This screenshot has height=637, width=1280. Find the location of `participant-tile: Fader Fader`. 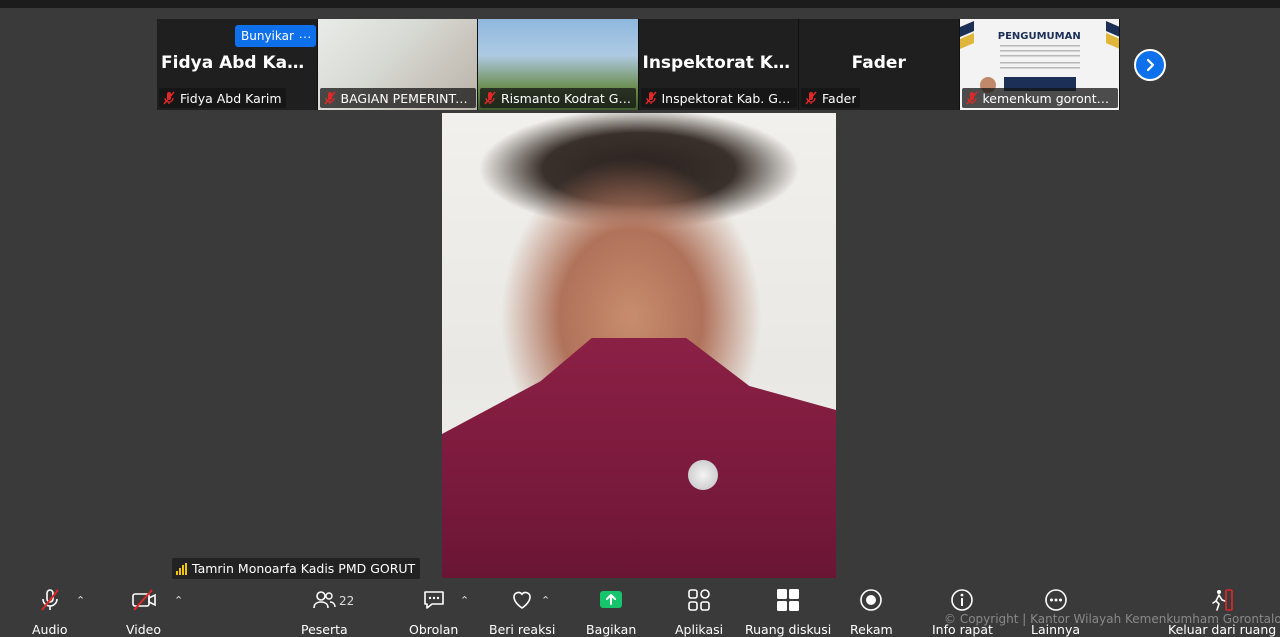

participant-tile: Fader Fader is located at coordinates (879, 64).